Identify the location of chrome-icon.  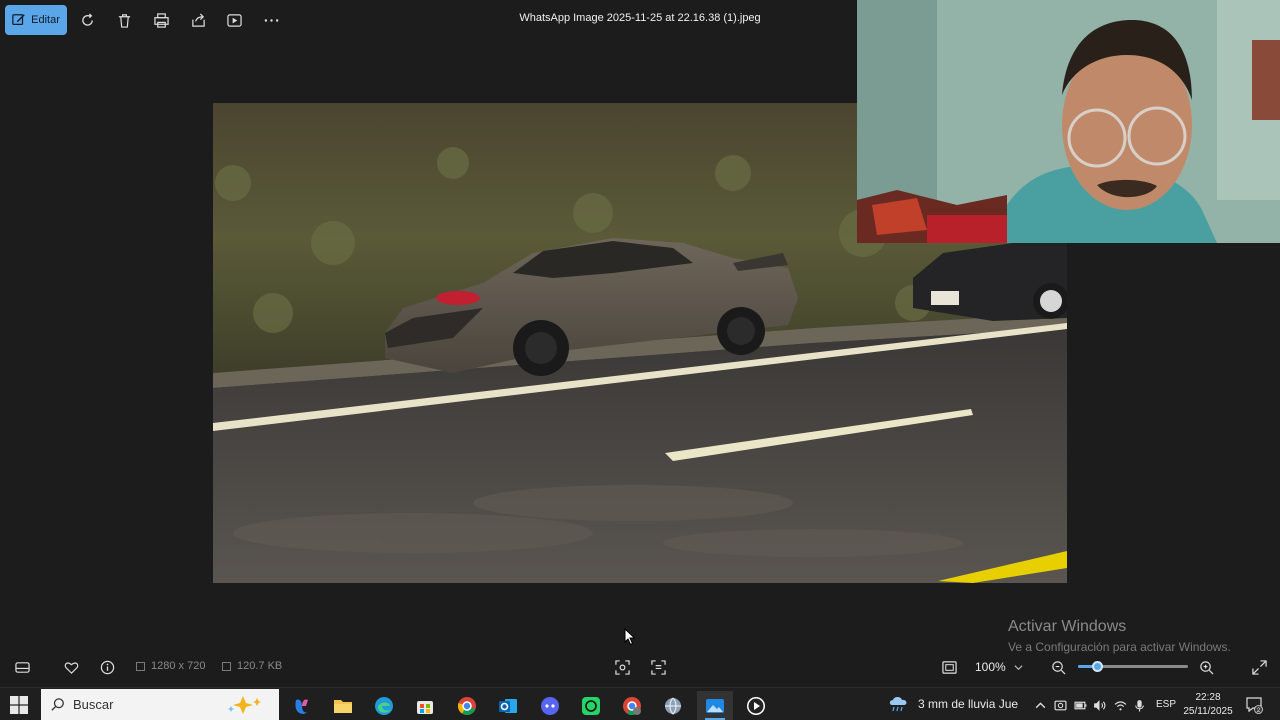
(466, 705).